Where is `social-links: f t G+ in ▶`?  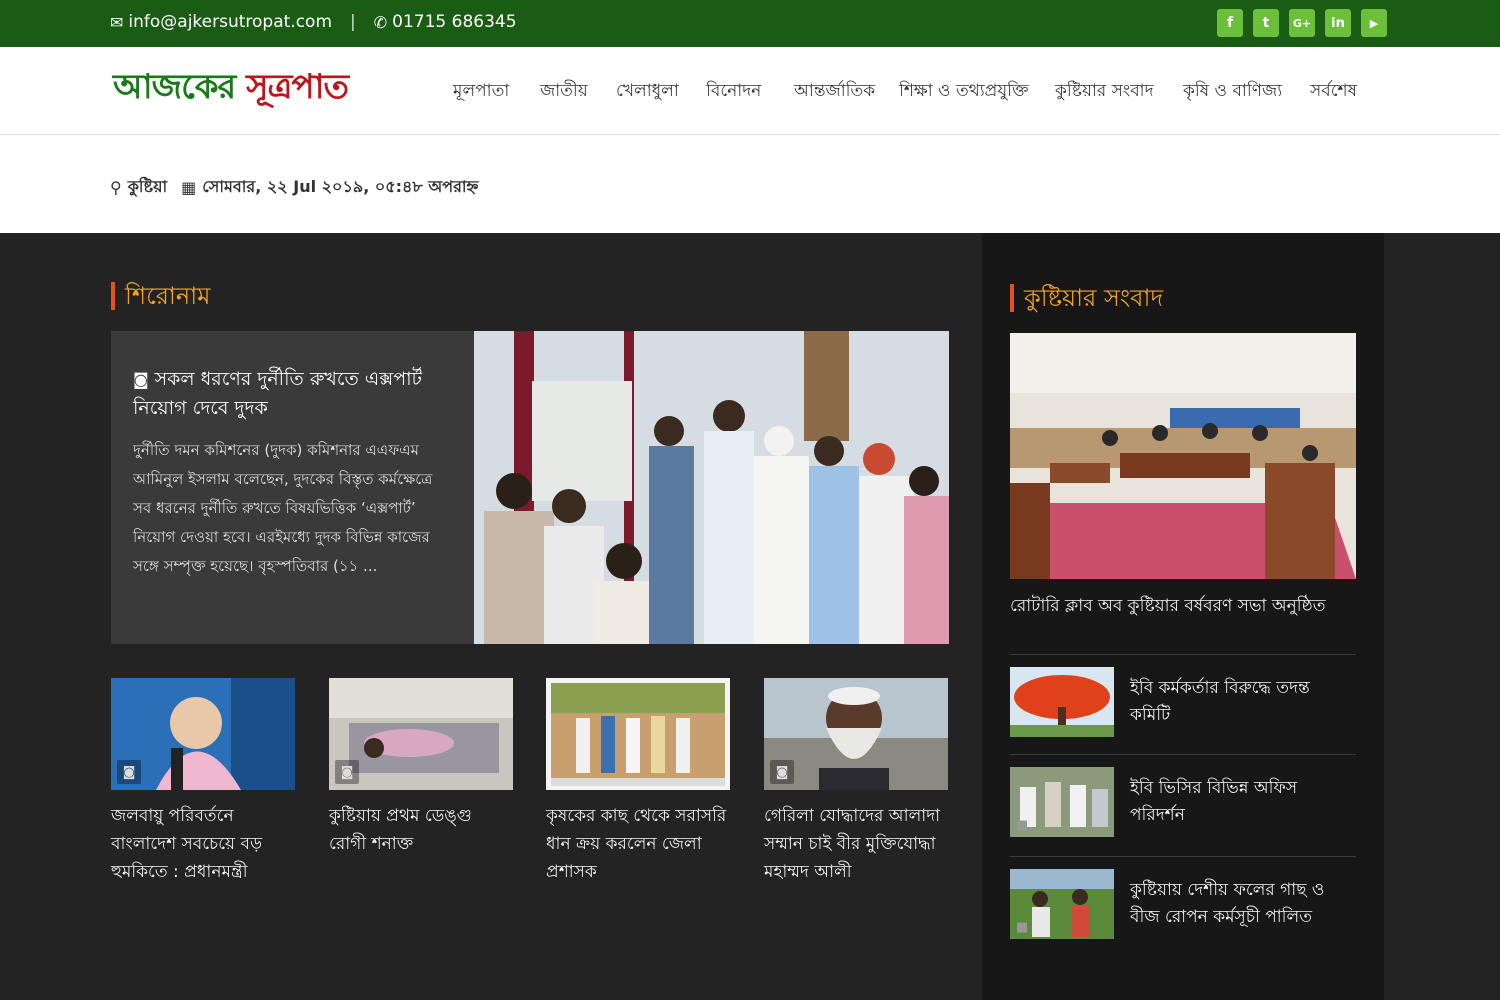
social-links: f t G+ in ▶ is located at coordinates (1302, 23).